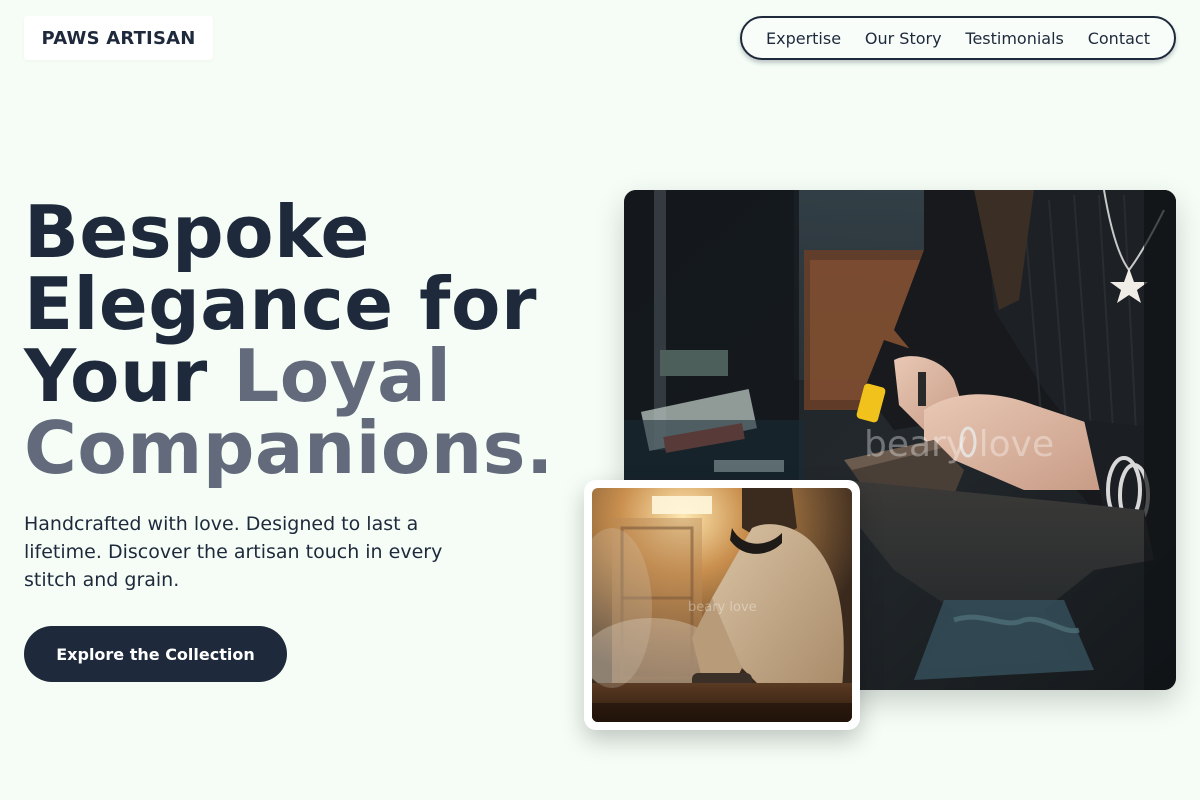 This screenshot has height=800, width=1200. I want to click on hero-secondary-image: beary love, so click(722, 605).